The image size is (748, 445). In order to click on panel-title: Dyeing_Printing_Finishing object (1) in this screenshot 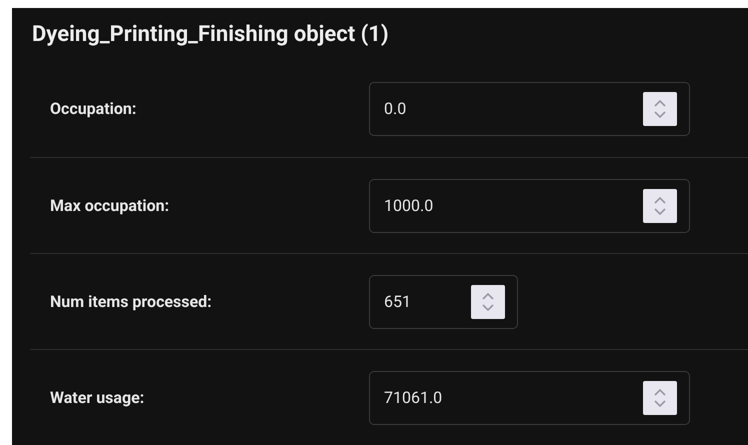, I will do `click(210, 35)`.